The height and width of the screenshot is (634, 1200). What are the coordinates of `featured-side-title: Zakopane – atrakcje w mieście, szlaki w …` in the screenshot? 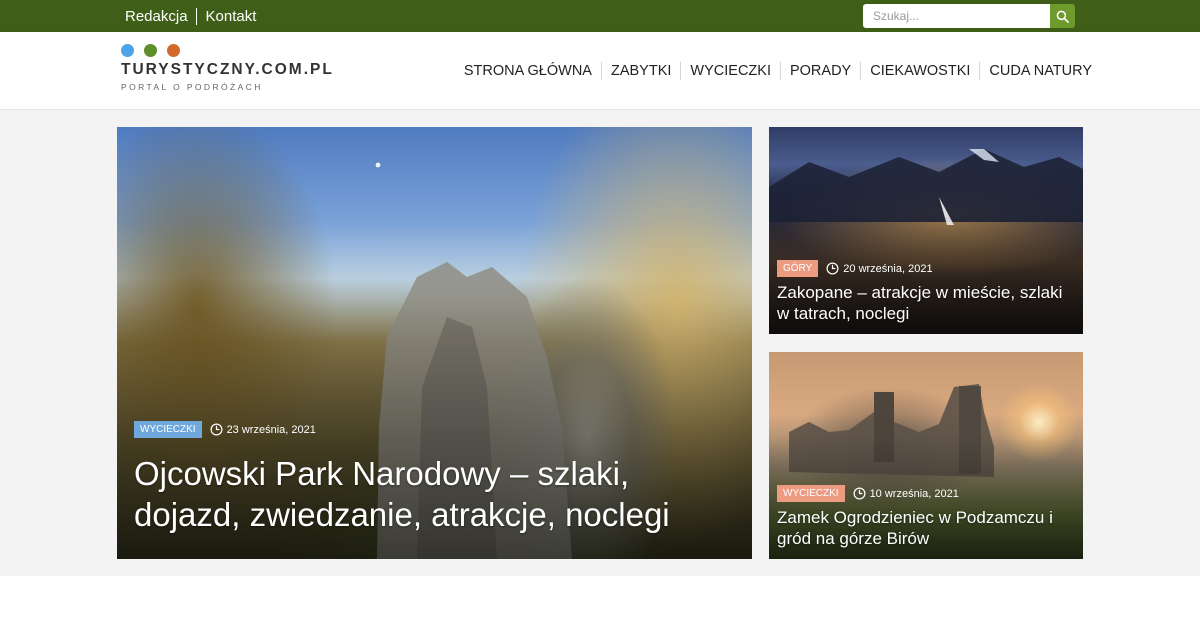 It's located at (927, 303).